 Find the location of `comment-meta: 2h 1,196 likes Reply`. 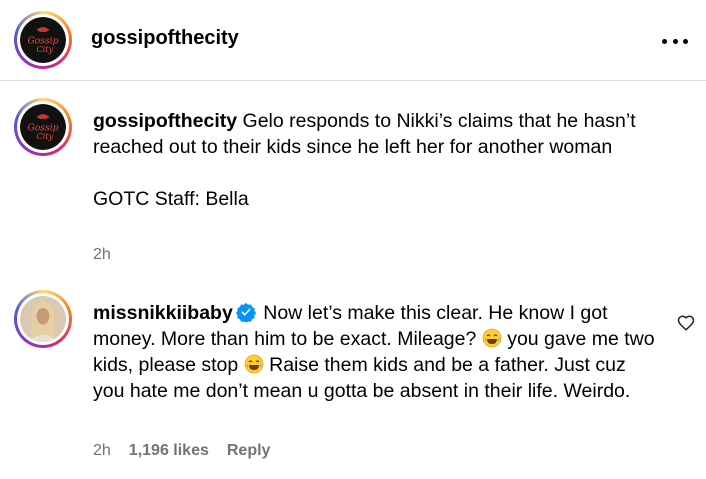

comment-meta: 2h 1,196 likes Reply is located at coordinates (181, 451).